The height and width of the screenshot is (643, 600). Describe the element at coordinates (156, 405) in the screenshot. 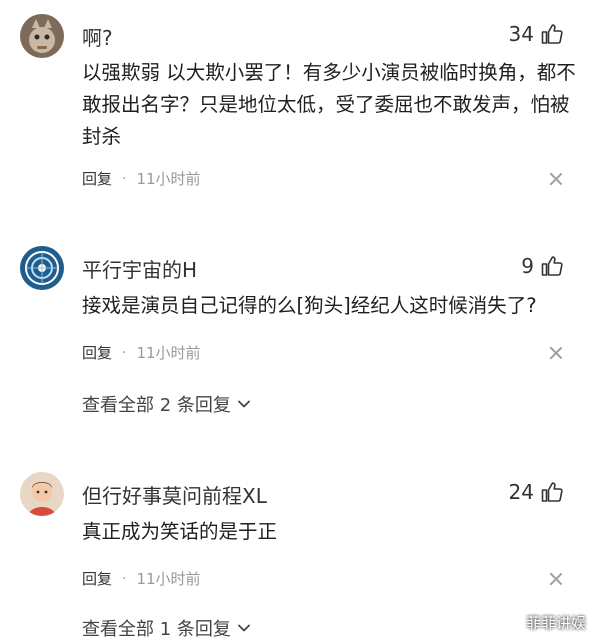

I see `view-all-label: 查看全部 2 条回复` at that location.